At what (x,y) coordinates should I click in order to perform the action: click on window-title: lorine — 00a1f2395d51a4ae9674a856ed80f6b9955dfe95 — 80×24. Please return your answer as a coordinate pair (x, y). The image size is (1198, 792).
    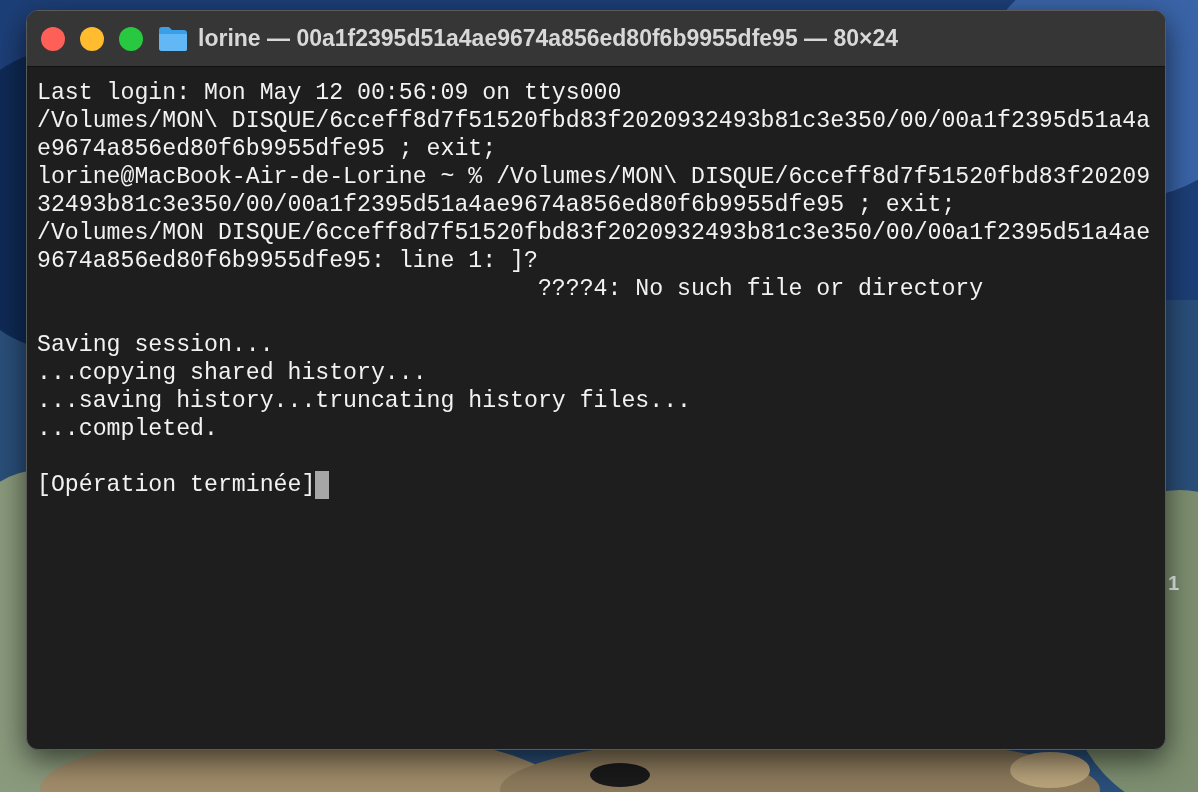
    Looking at the image, I should click on (548, 38).